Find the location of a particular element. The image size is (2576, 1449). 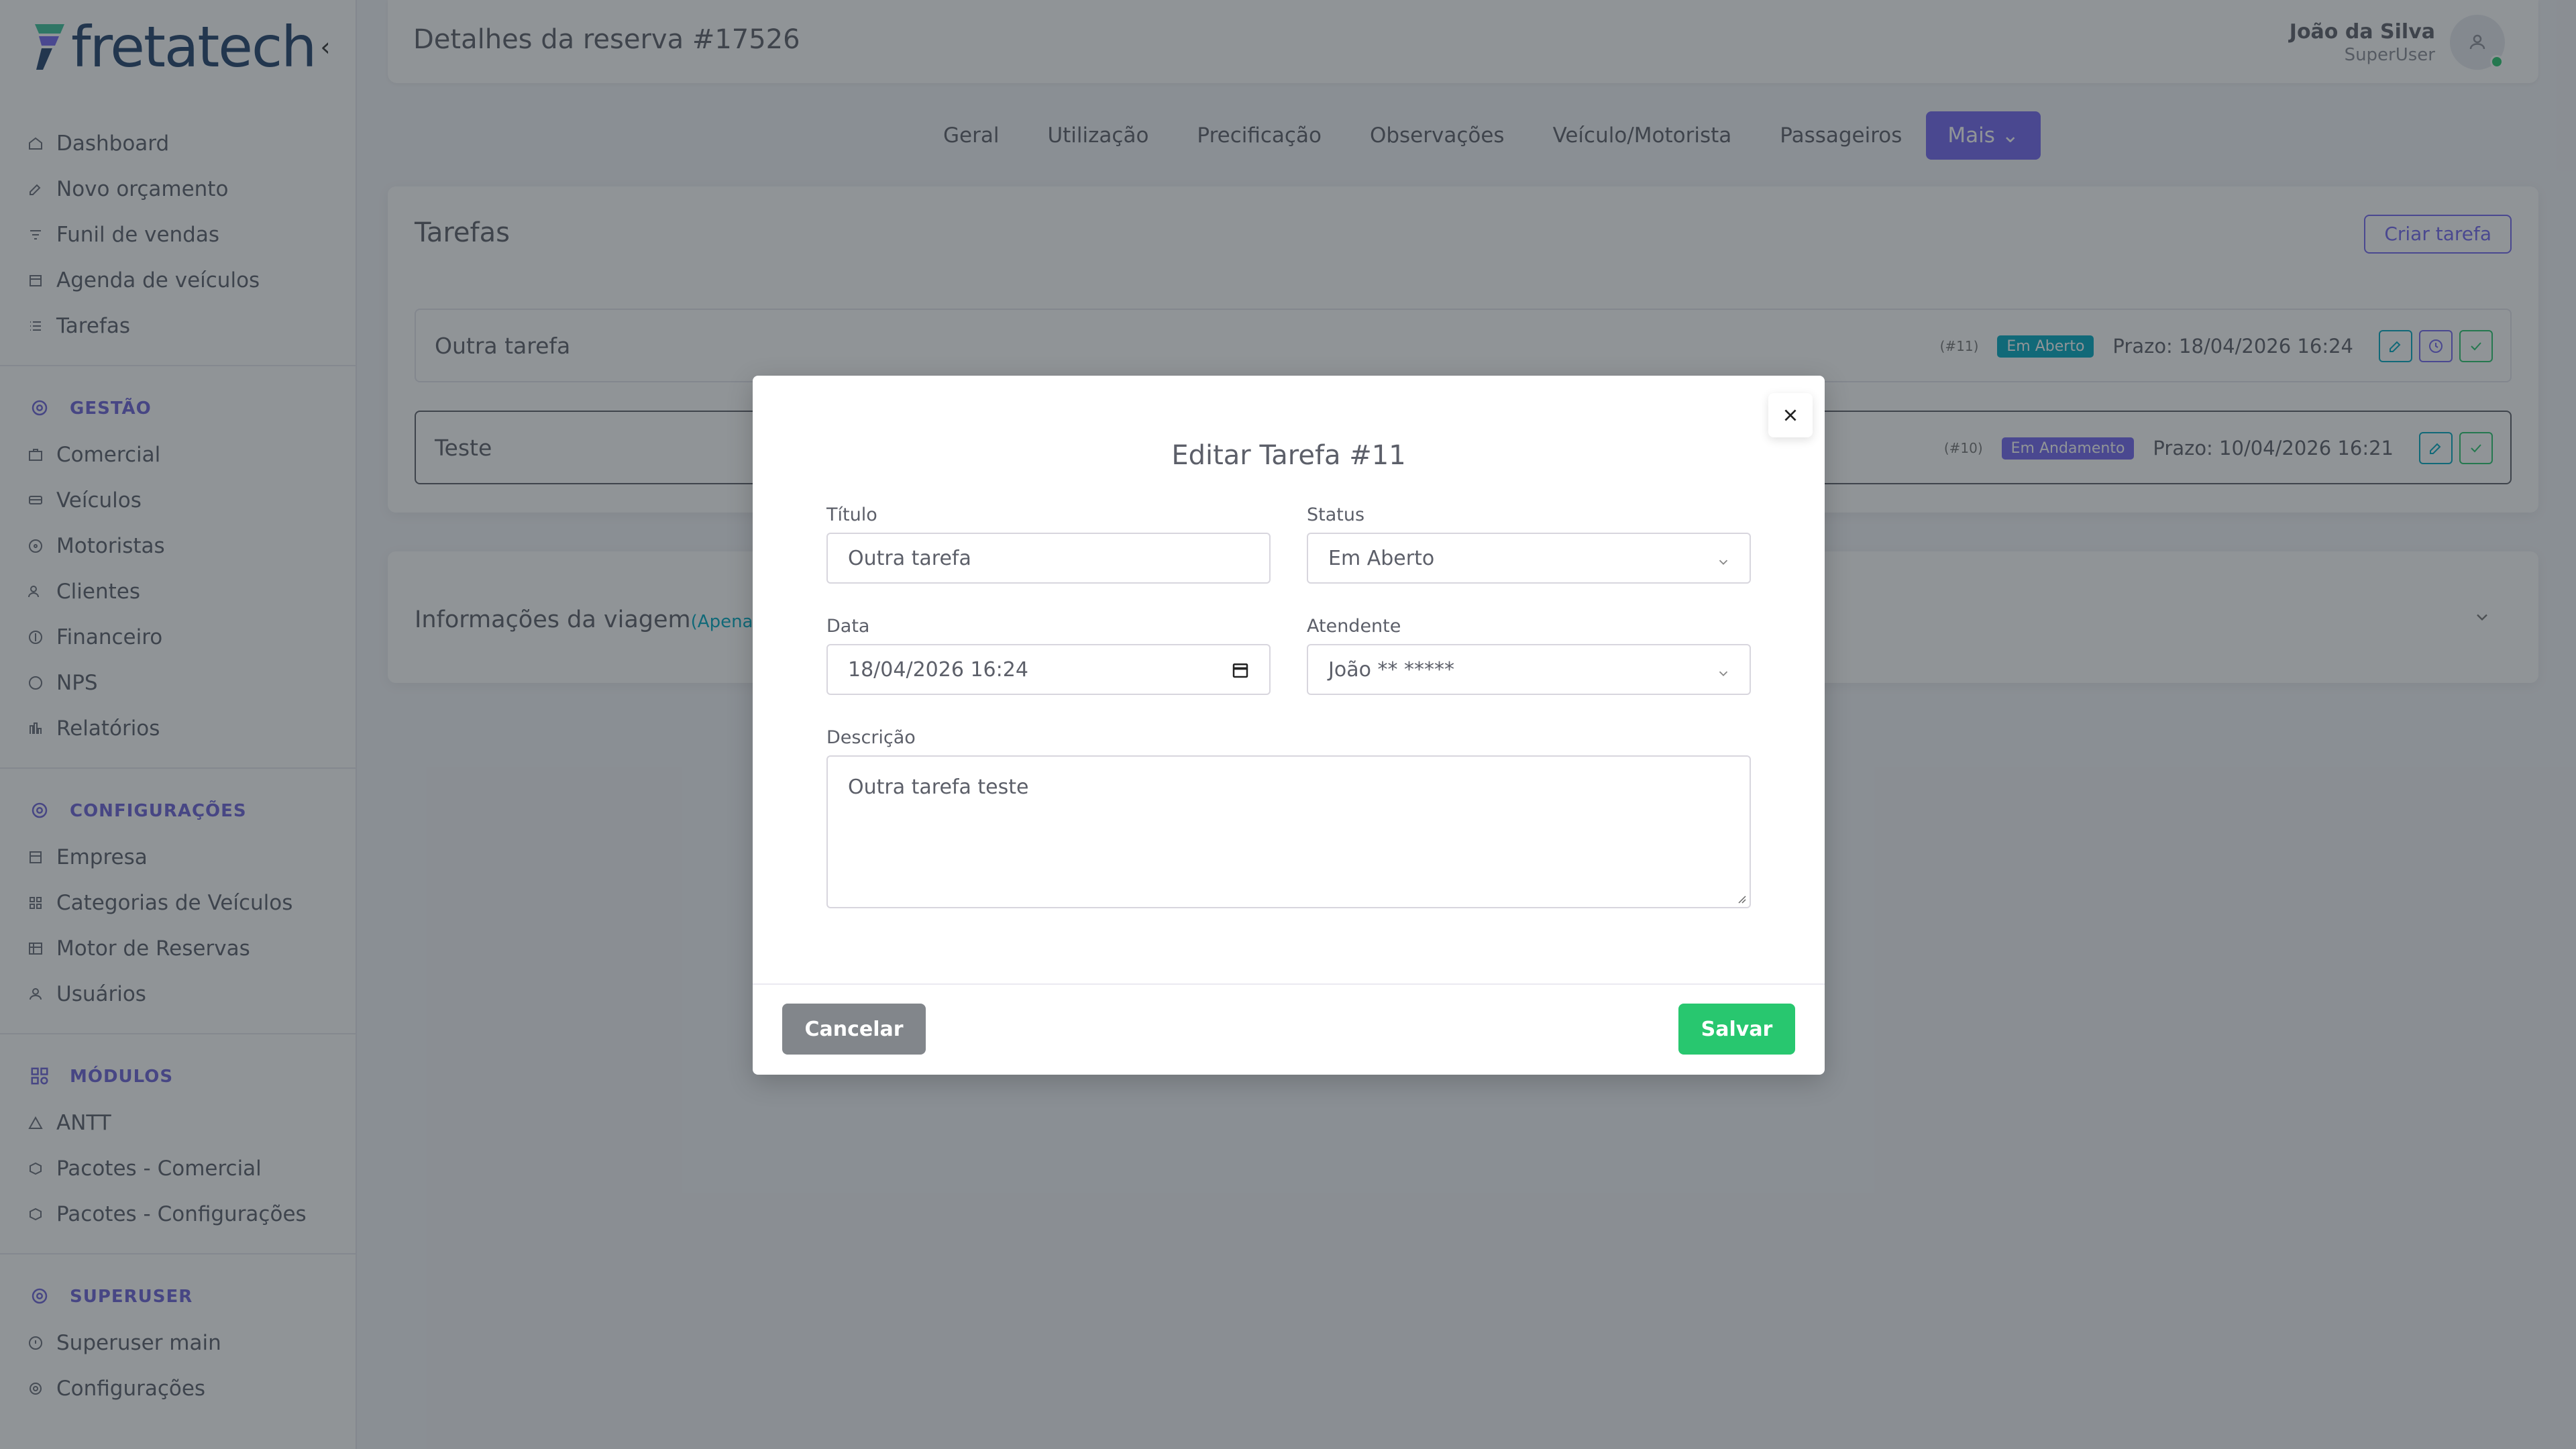

attendant-select: João ** ***** is located at coordinates (1529, 669).